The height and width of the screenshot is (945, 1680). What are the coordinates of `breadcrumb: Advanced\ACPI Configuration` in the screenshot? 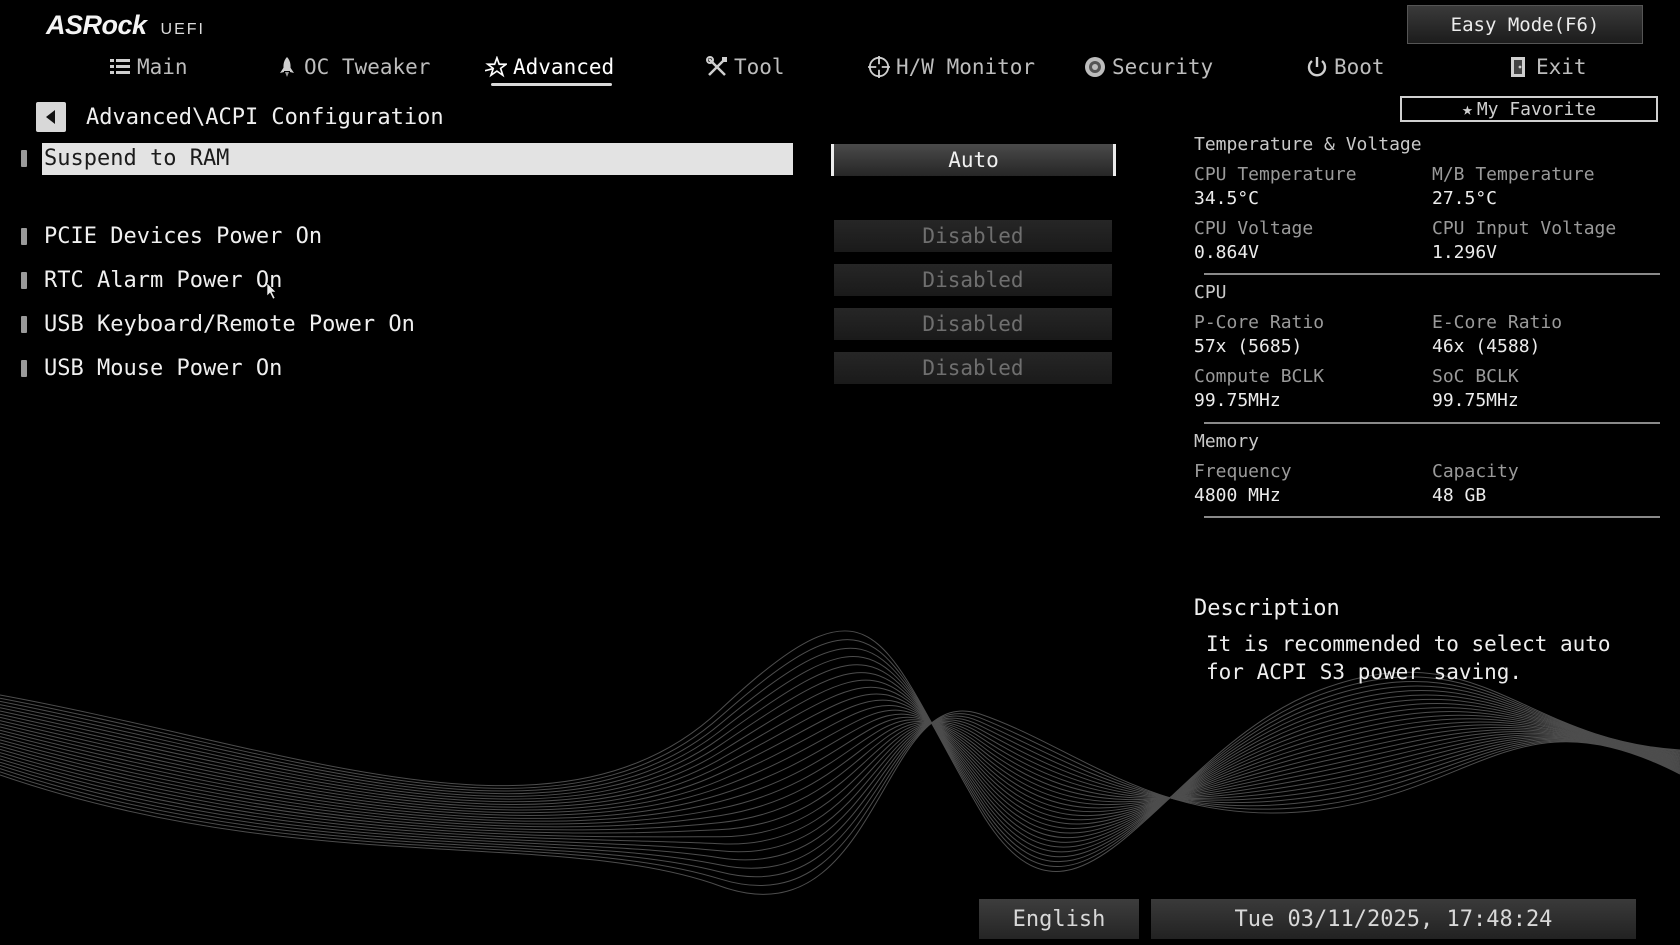 It's located at (240, 117).